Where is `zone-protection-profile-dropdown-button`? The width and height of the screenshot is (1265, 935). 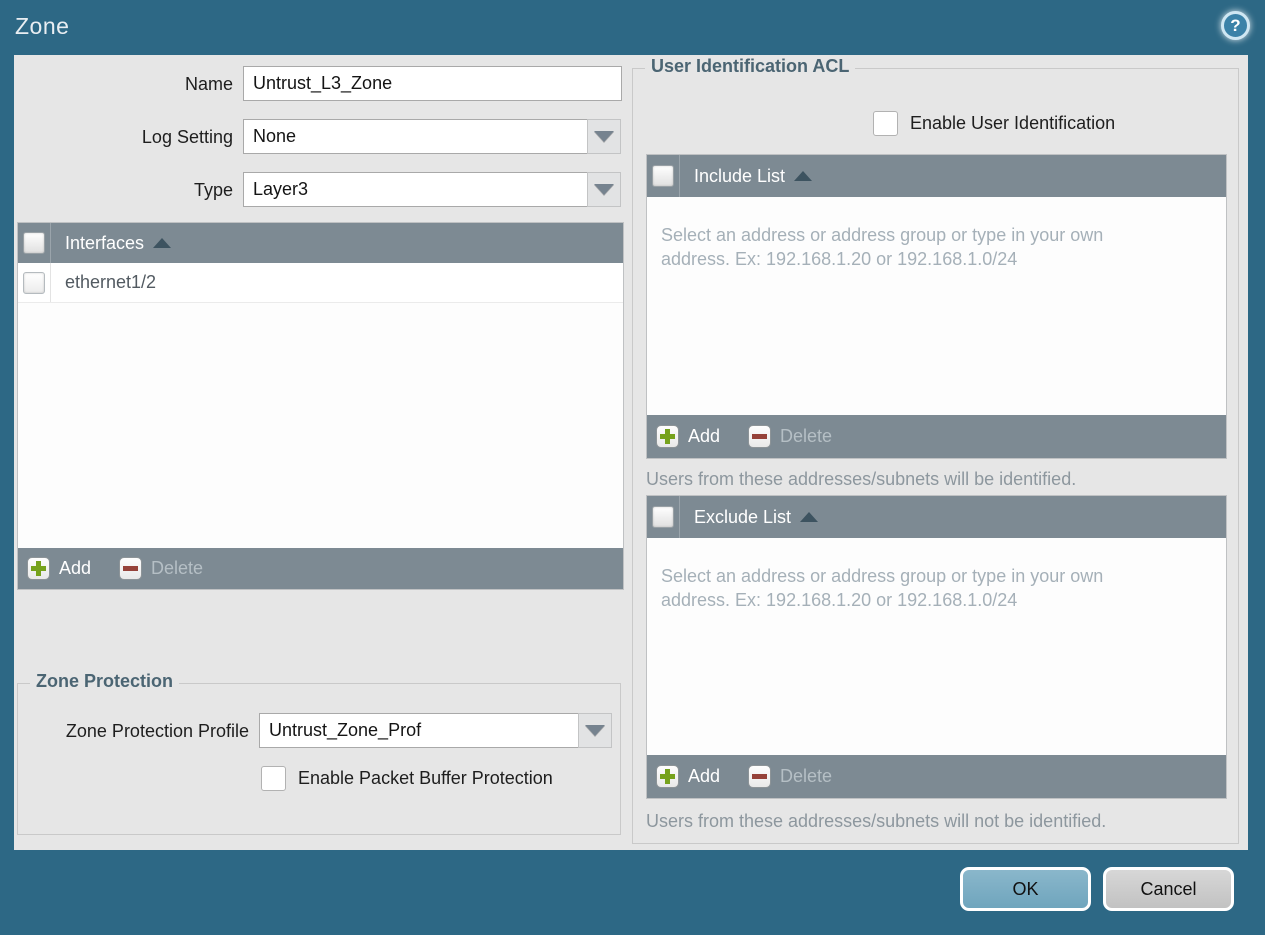 zone-protection-profile-dropdown-button is located at coordinates (595, 730).